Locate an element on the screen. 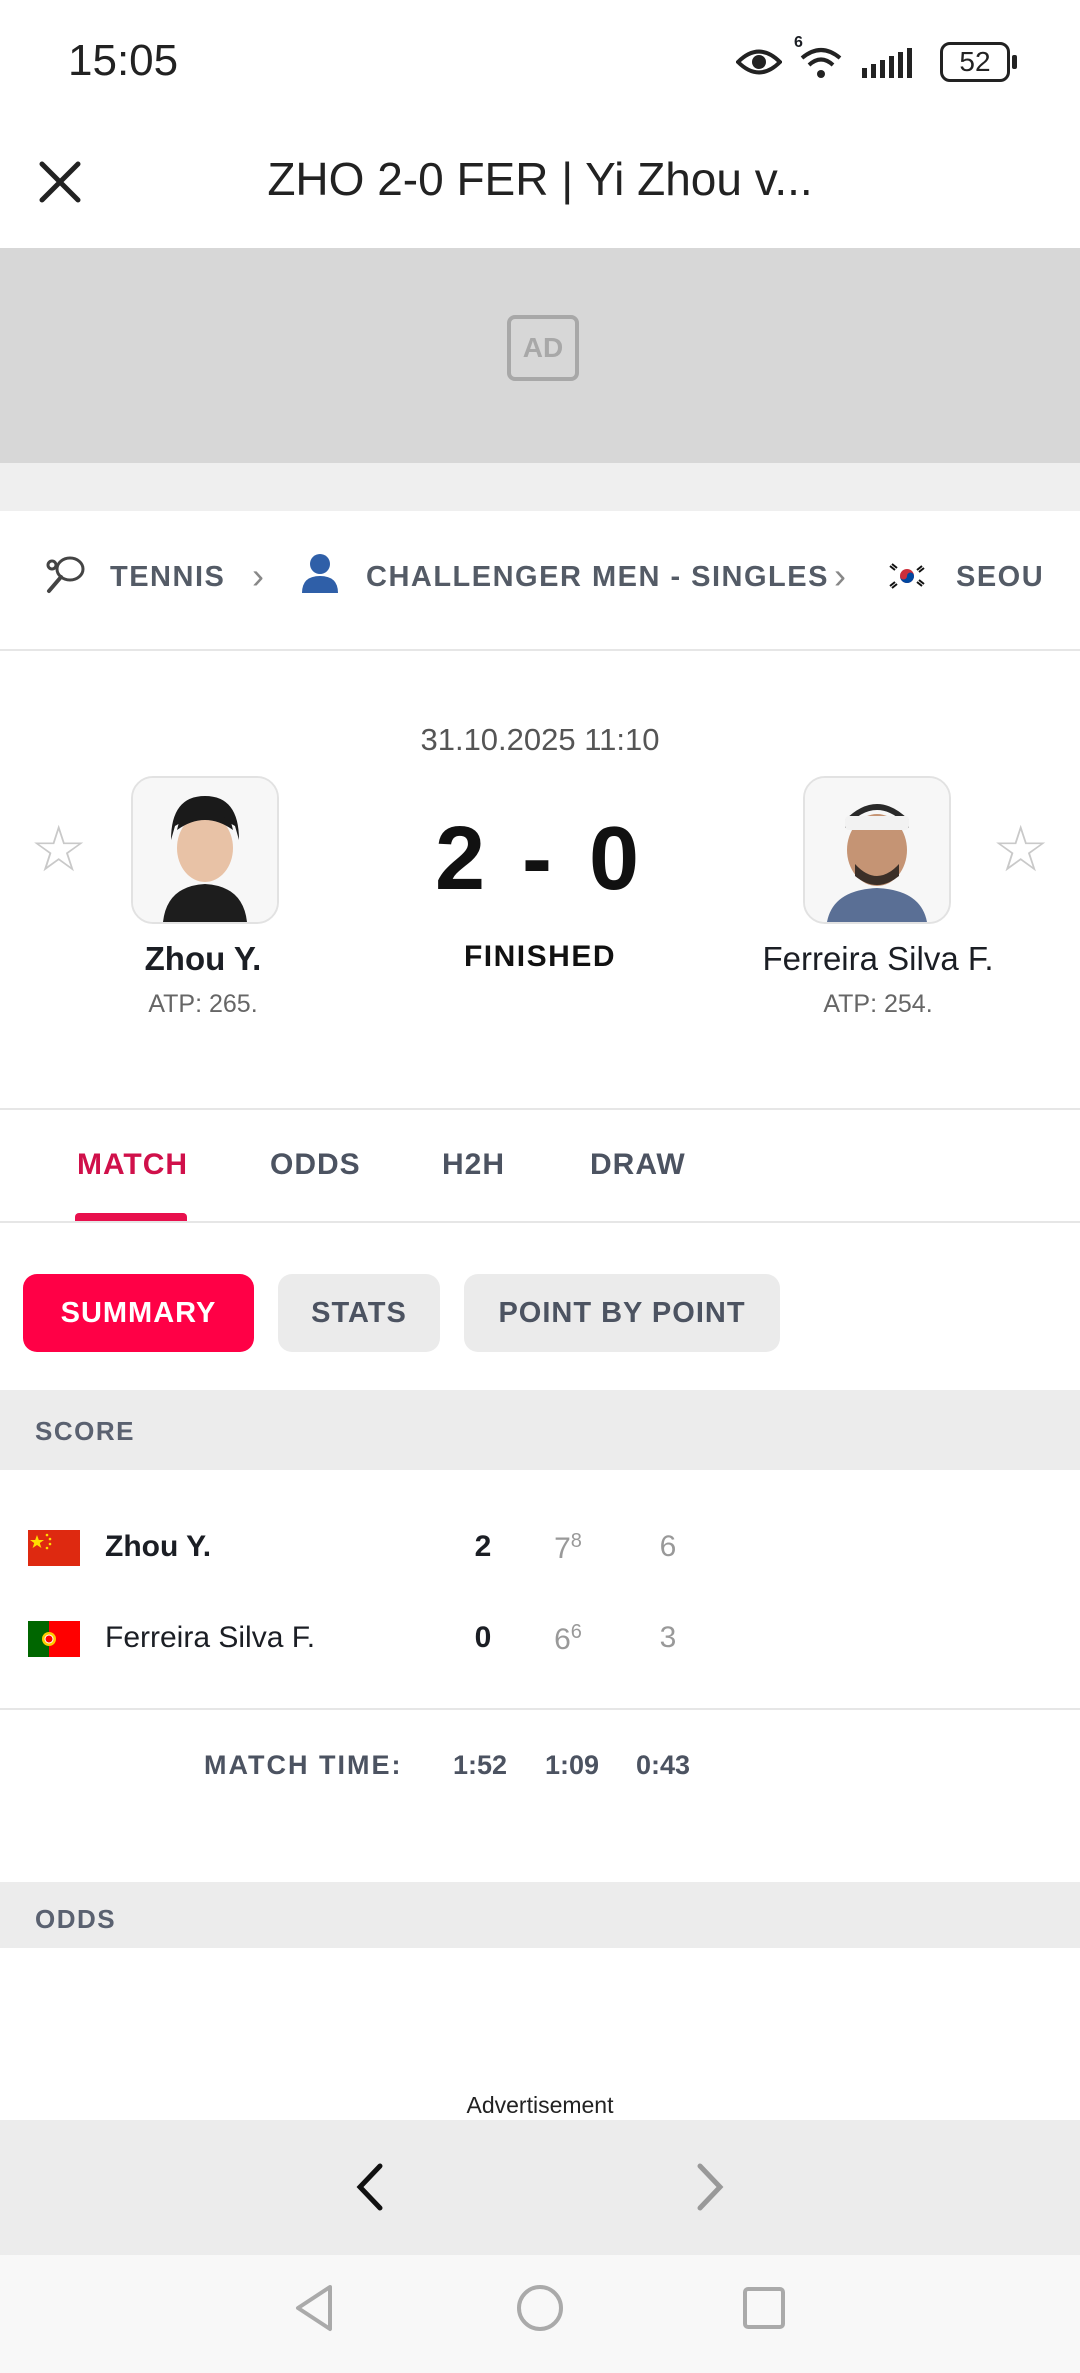 The height and width of the screenshot is (2373, 1080). score-section-title: SCORE is located at coordinates (85, 1431).